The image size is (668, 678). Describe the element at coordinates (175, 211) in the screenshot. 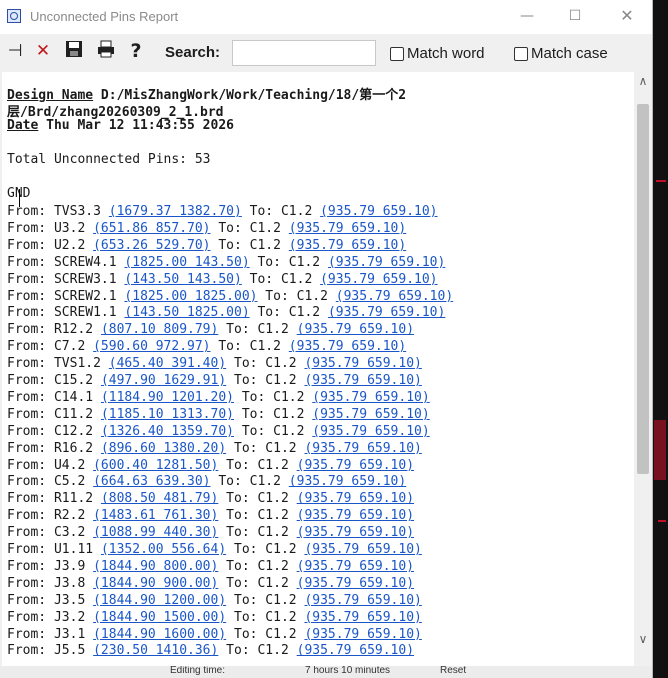

I see `from-coord-link: (1679.37 1382.70)` at that location.